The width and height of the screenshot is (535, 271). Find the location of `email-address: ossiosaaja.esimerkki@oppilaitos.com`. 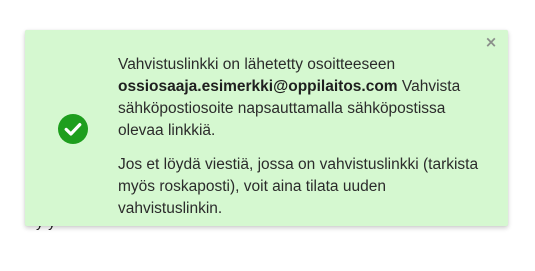

email-address: ossiosaaja.esimerkki@oppilaitos.com is located at coordinates (258, 86).